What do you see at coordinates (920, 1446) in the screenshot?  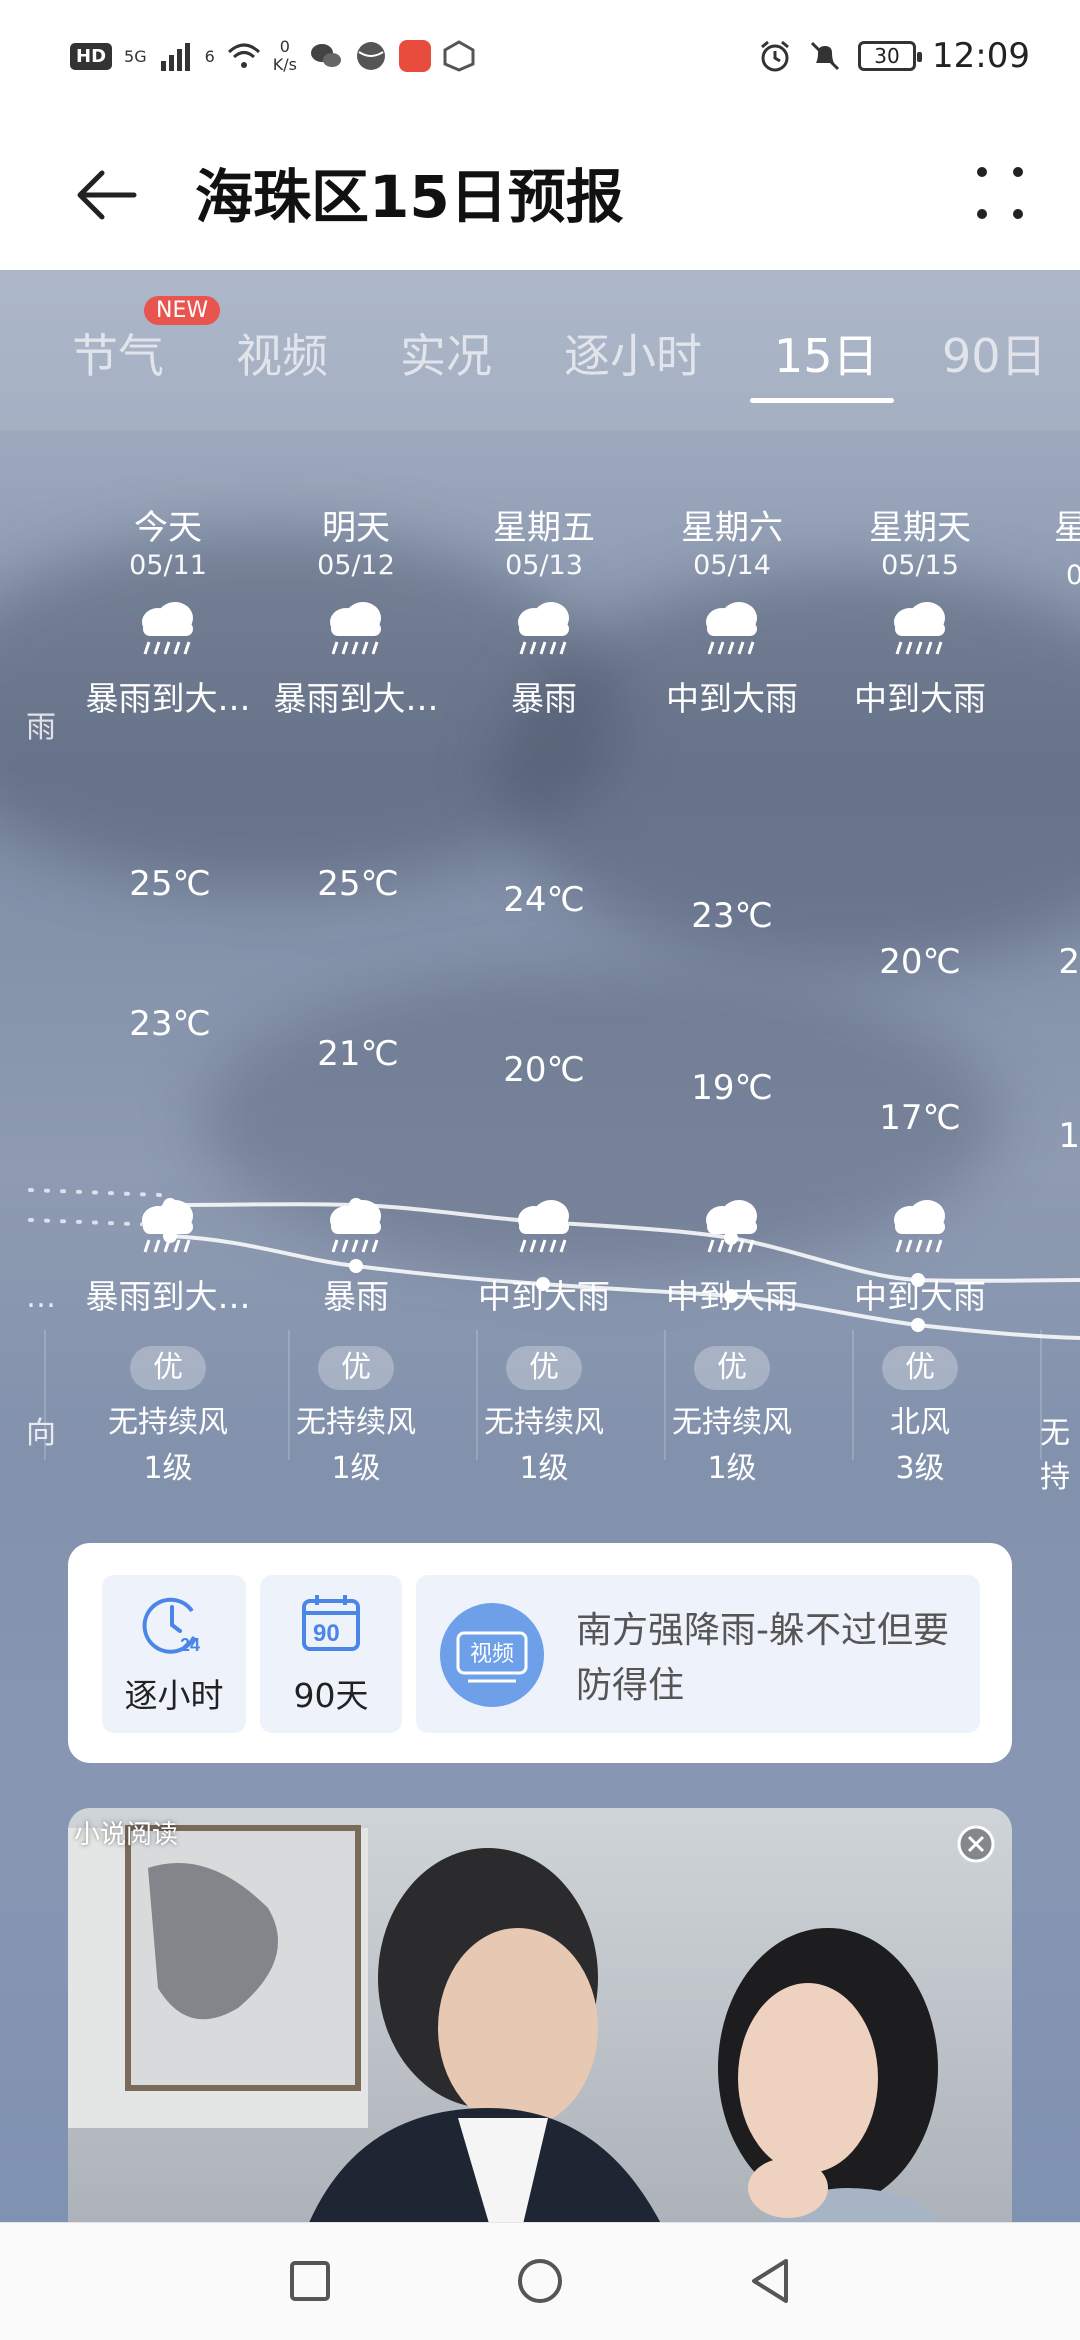 I see `wind-info: 北风 3级` at bounding box center [920, 1446].